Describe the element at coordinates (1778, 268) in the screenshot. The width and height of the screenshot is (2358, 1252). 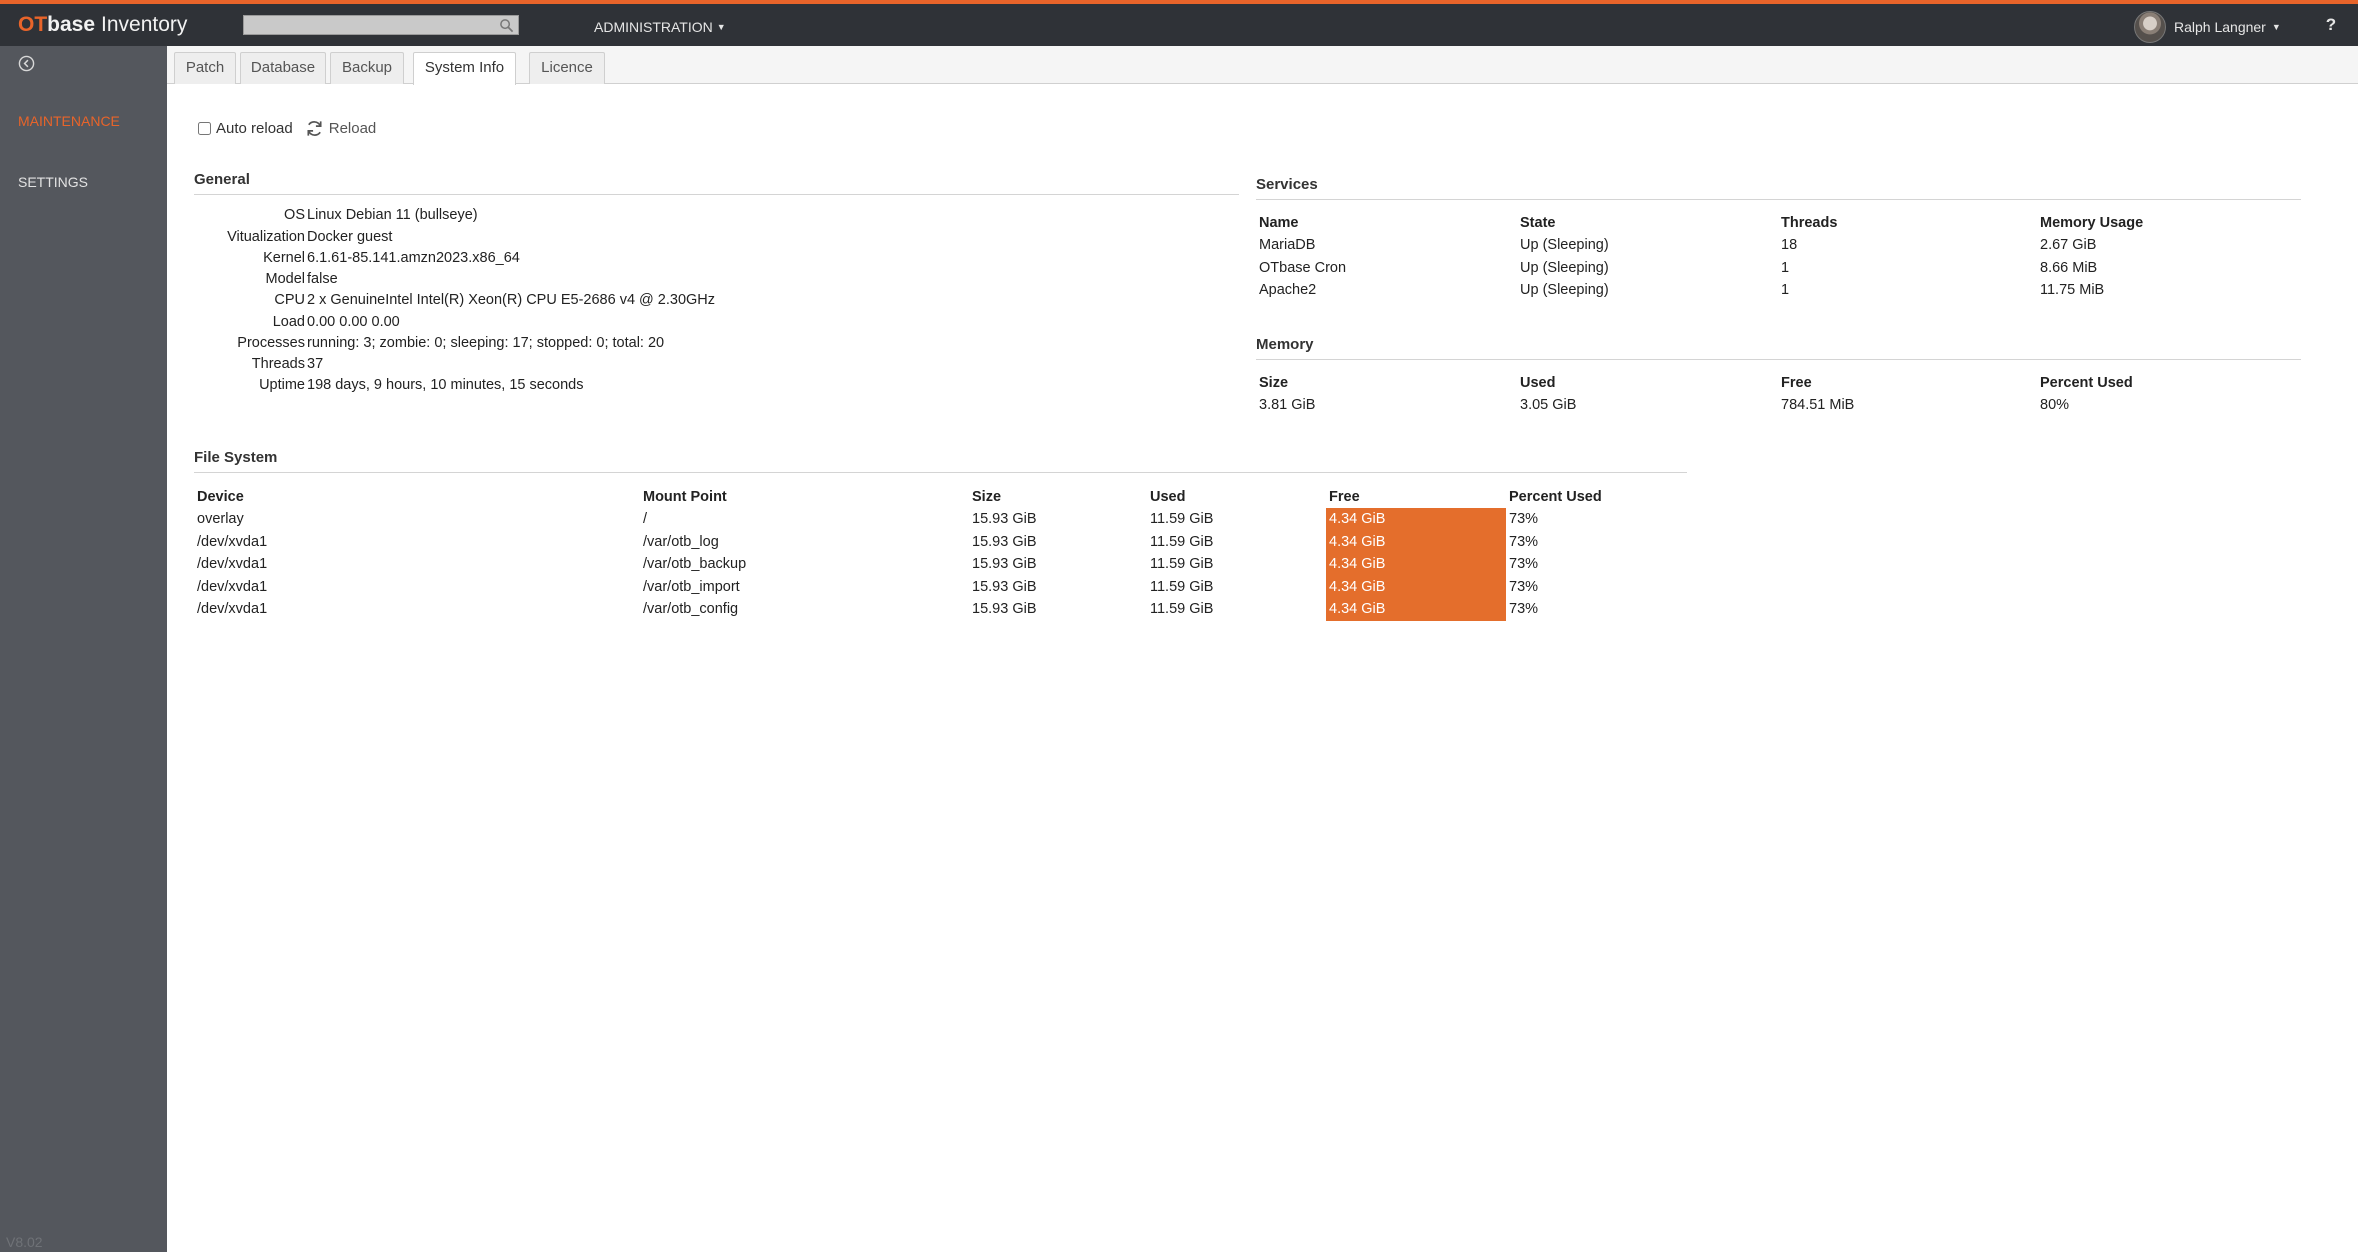
I see `table-row: OTbase Cron Up (Sleeping) 1 8.66 MiB` at that location.